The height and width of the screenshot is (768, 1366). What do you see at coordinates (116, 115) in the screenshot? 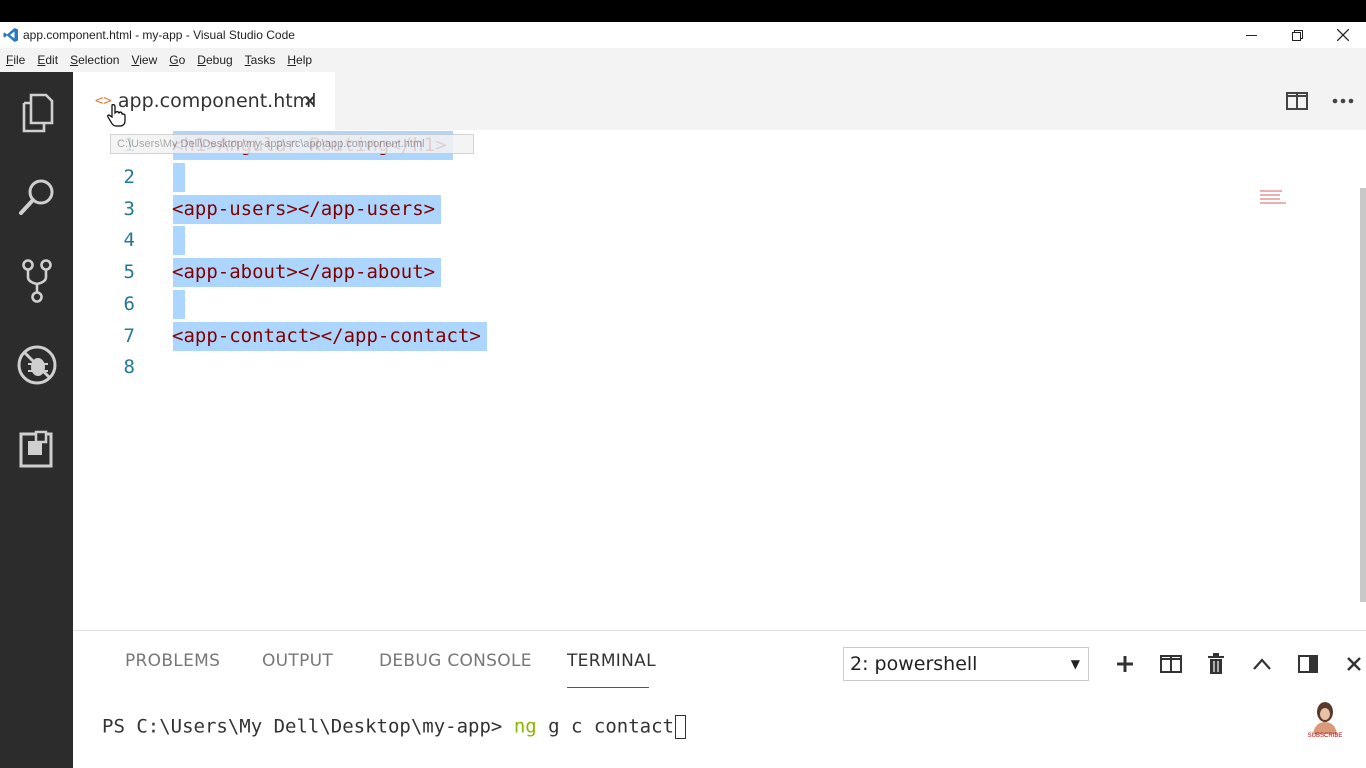
I see `mouse-pointer-icon` at bounding box center [116, 115].